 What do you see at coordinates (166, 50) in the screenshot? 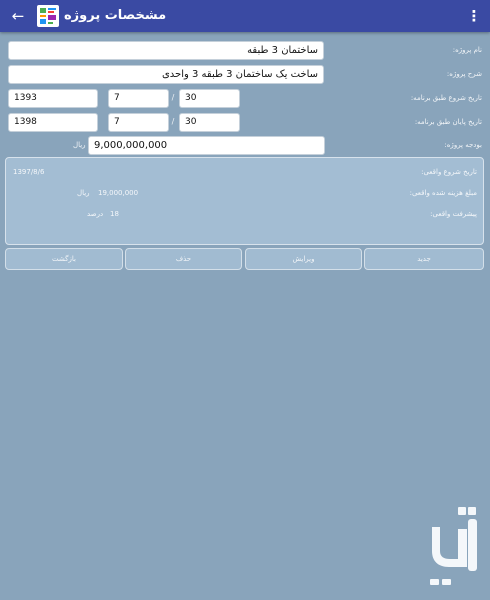
I see `project-name-input: ساختمان 3 طبقه` at bounding box center [166, 50].